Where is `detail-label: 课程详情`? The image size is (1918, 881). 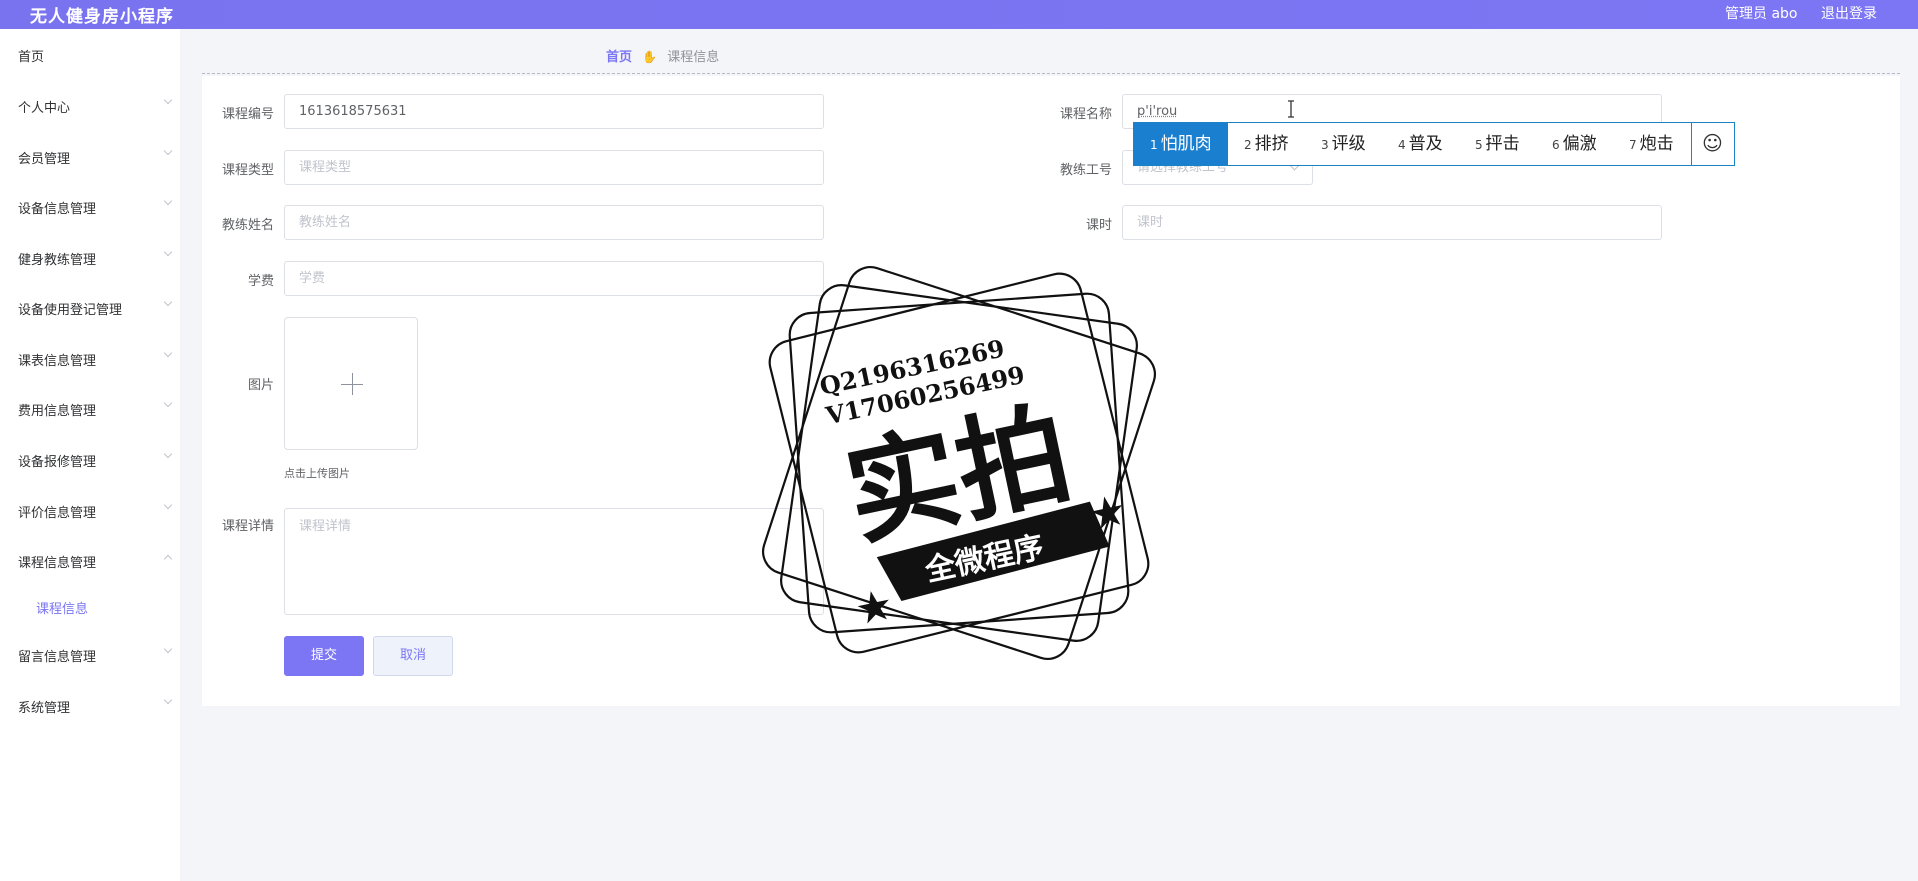
detail-label: 课程详情 is located at coordinates (247, 526).